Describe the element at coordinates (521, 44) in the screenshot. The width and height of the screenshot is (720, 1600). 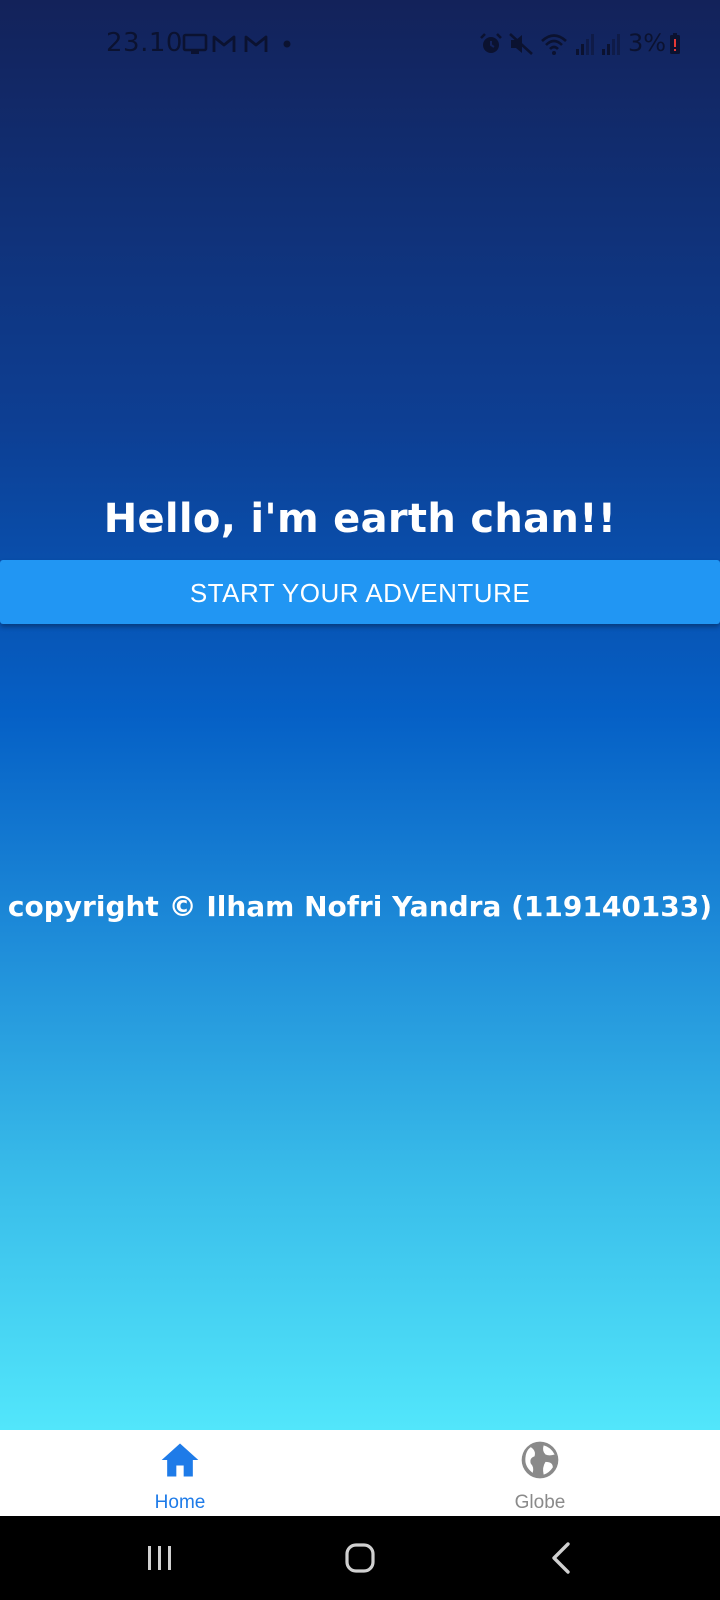
I see `mute-icon` at that location.